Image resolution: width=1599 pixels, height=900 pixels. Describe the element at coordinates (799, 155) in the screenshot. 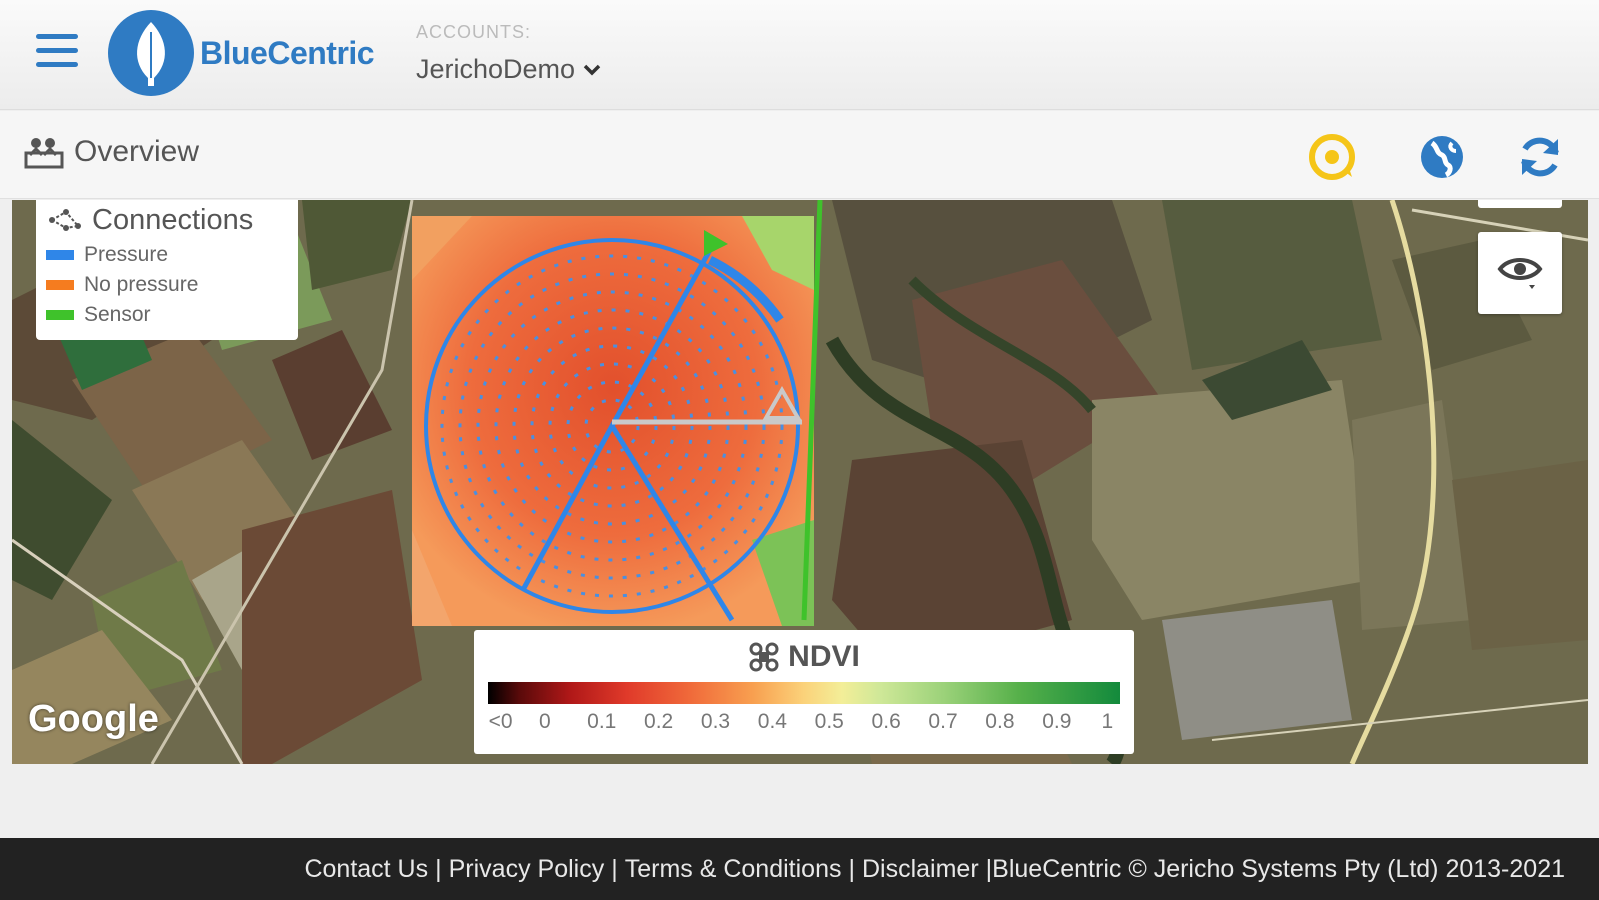

I see `toolbar: Overview` at that location.